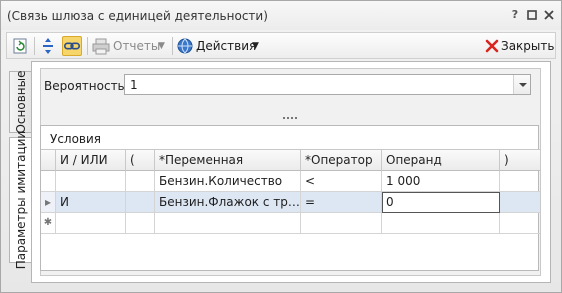  I want to click on close-button: Закрыть, so click(527, 46).